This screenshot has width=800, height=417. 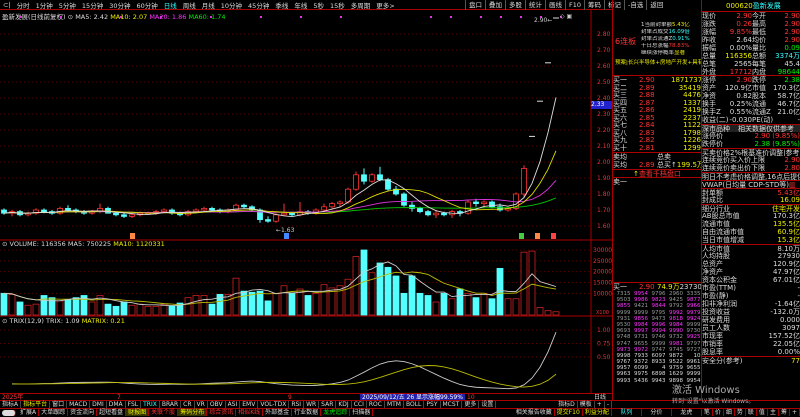 I want to click on vwap-link: VWAP(日均量 CDP-STD等) ▥, so click(x=751, y=184).